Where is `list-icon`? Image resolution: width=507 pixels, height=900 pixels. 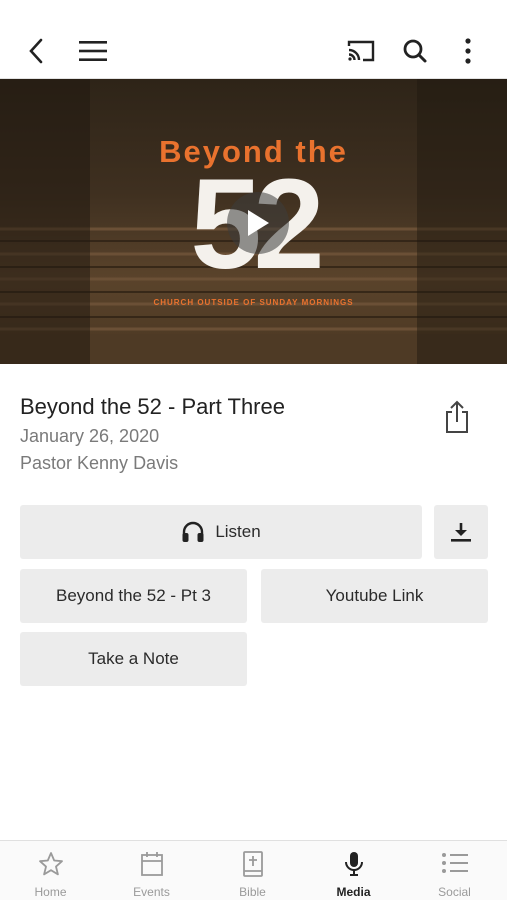
list-icon is located at coordinates (454, 863).